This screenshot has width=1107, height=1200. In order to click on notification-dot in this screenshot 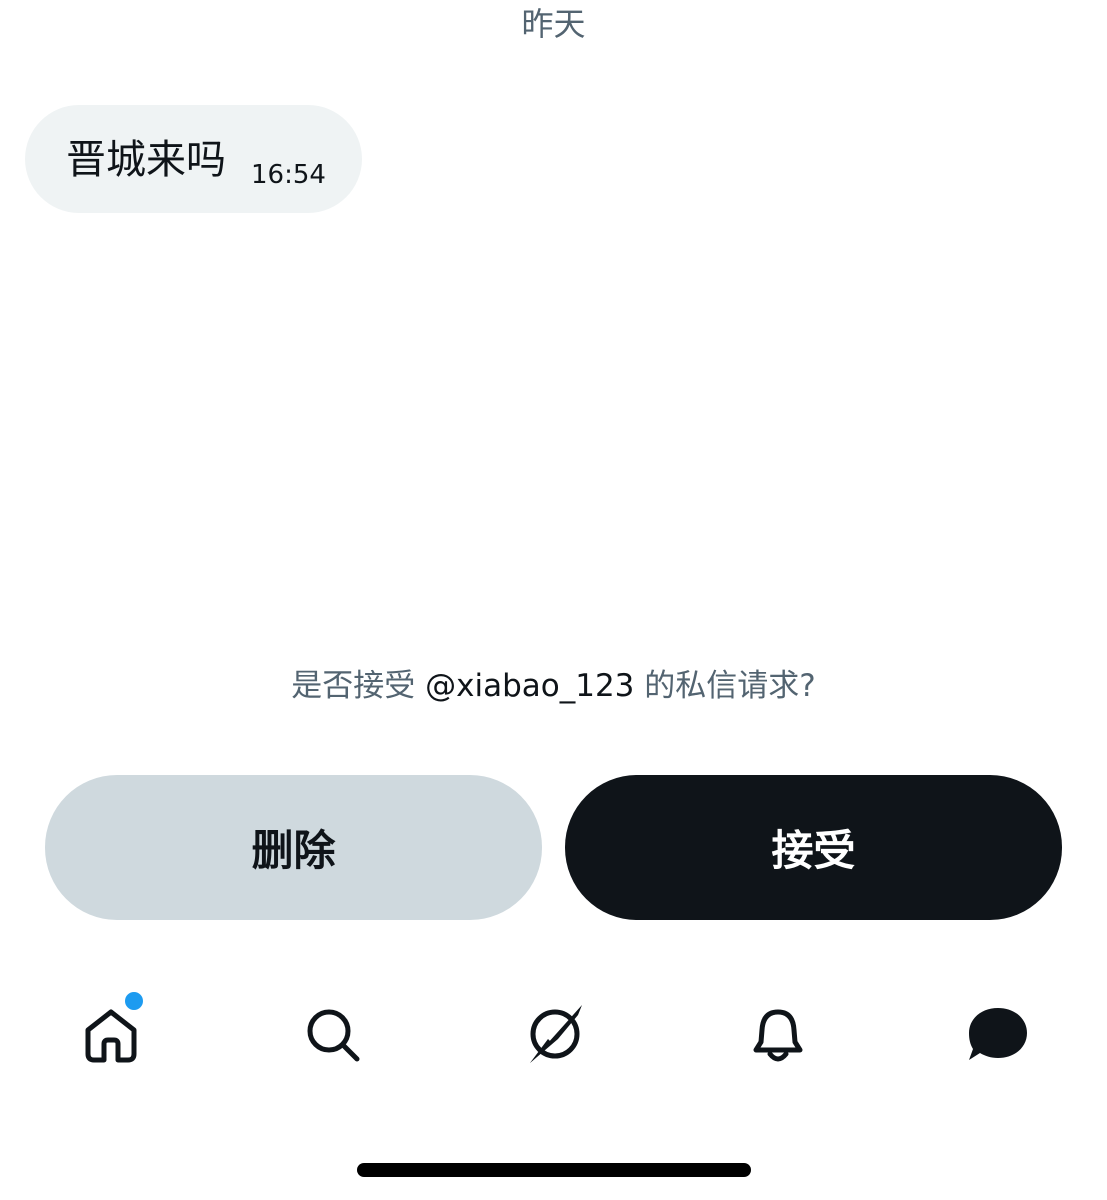, I will do `click(134, 1001)`.